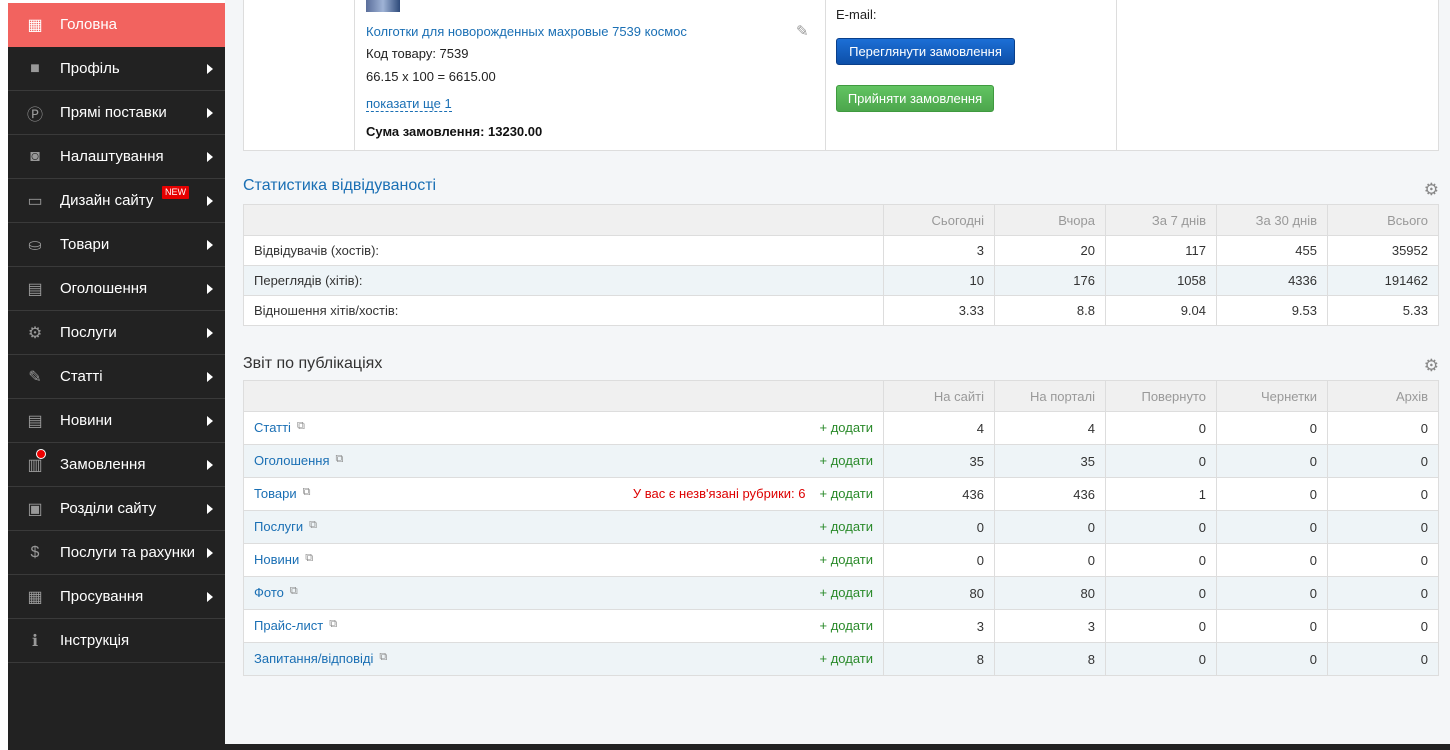  Describe the element at coordinates (116, 333) in the screenshot. I see `sidebar-item: ⚙ Послуги` at that location.